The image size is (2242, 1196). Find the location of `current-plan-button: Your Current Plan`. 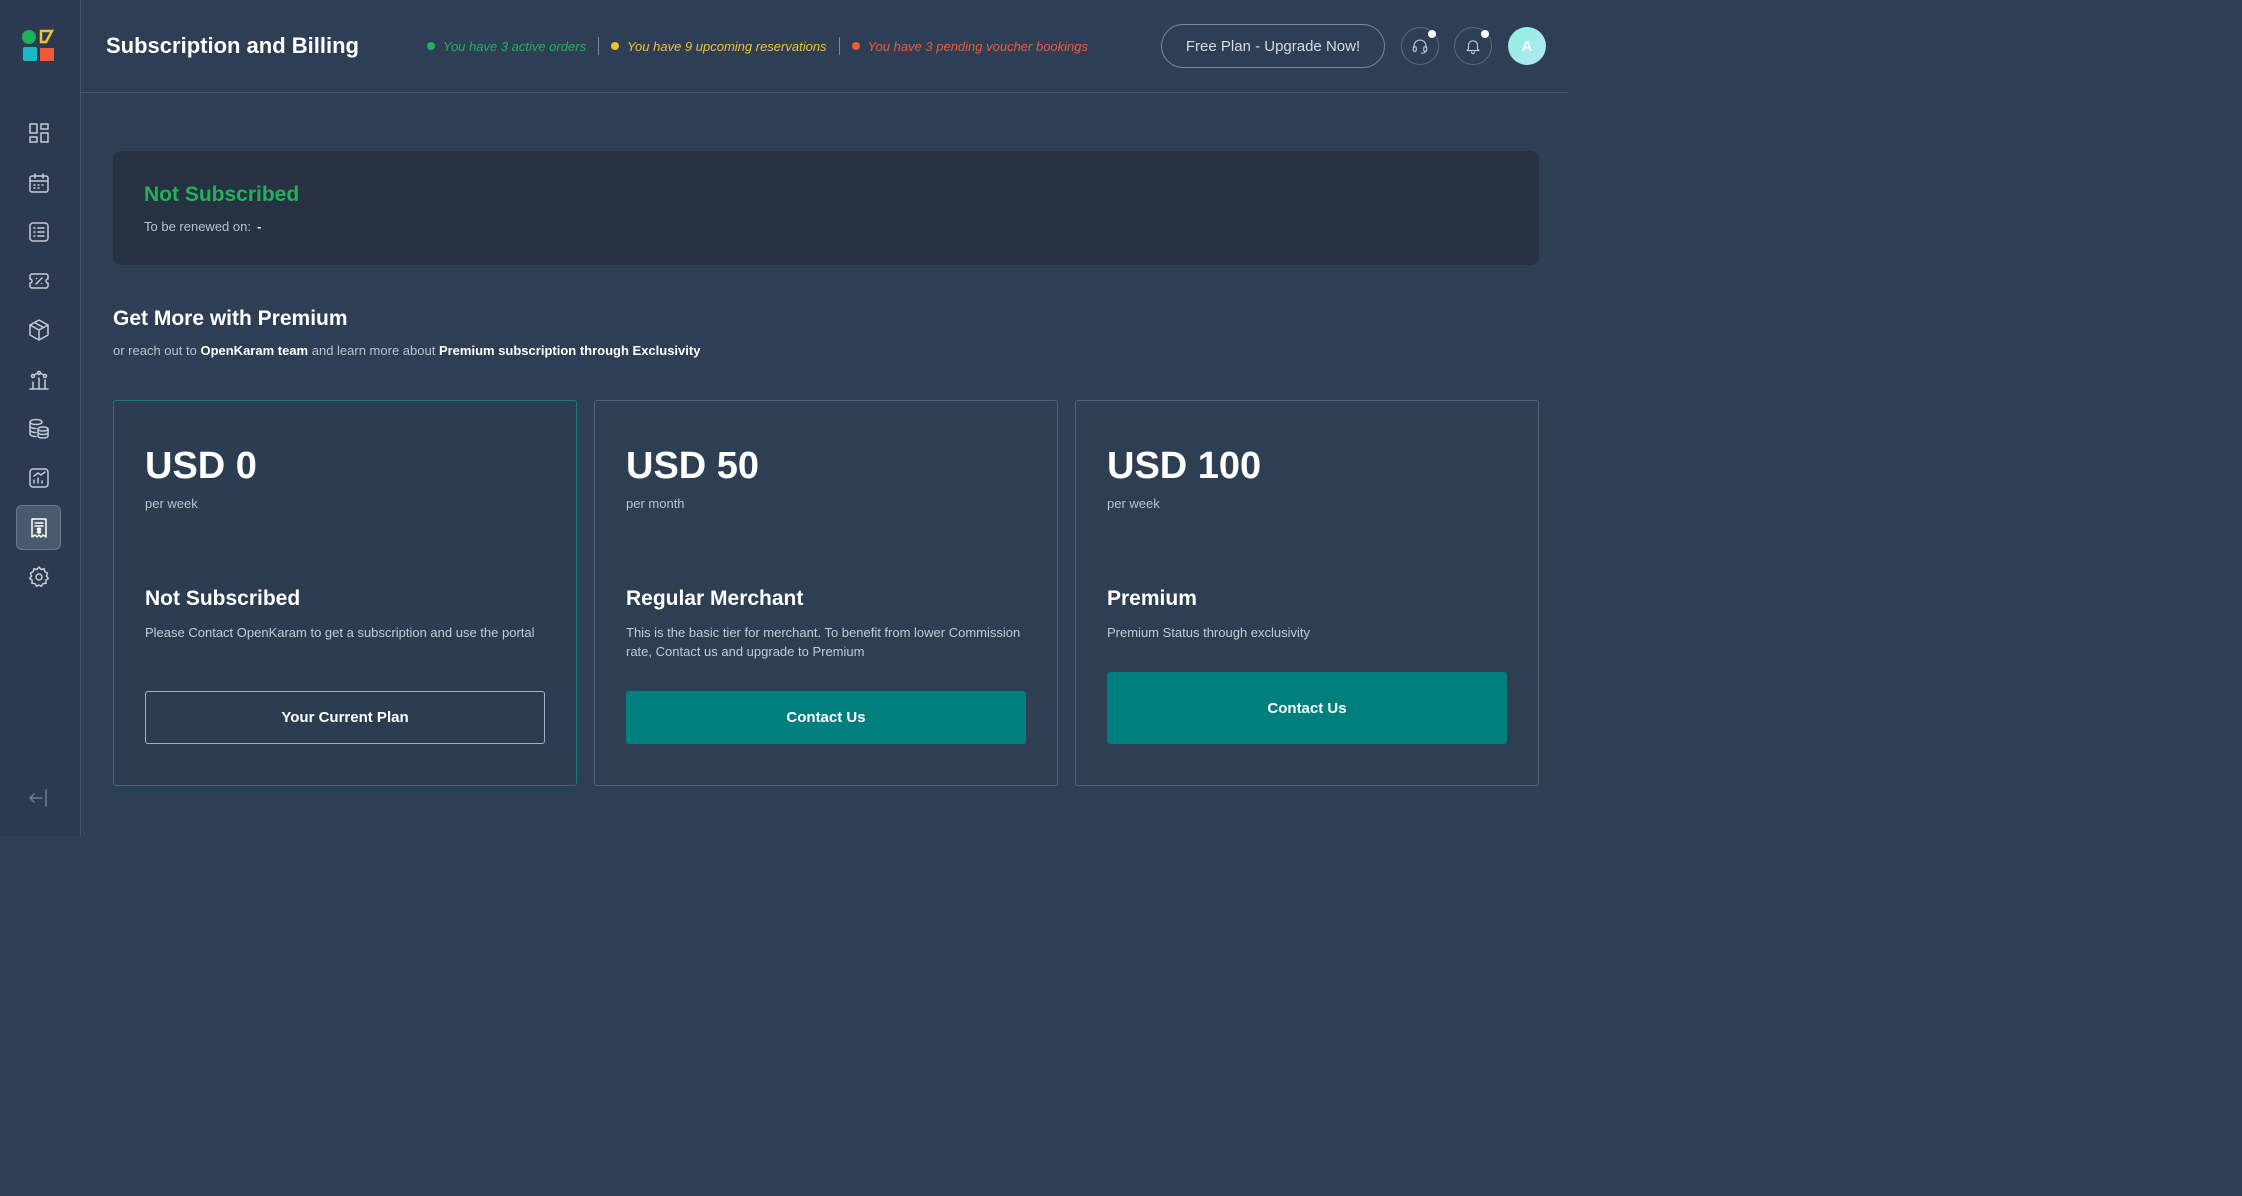

current-plan-button: Your Current Plan is located at coordinates (345, 717).